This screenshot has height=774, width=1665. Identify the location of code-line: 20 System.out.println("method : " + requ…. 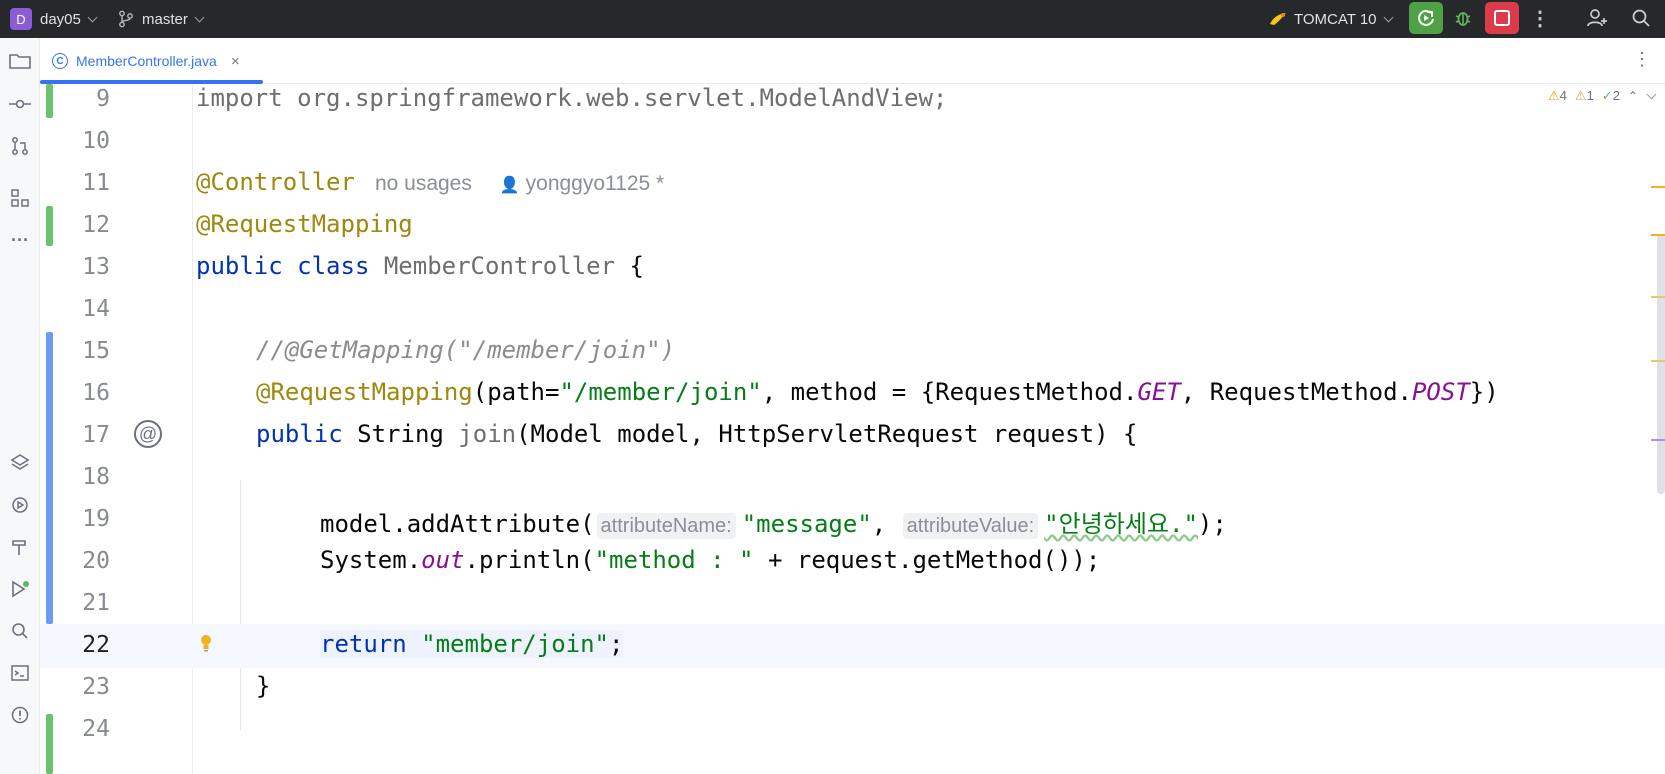
(852, 562).